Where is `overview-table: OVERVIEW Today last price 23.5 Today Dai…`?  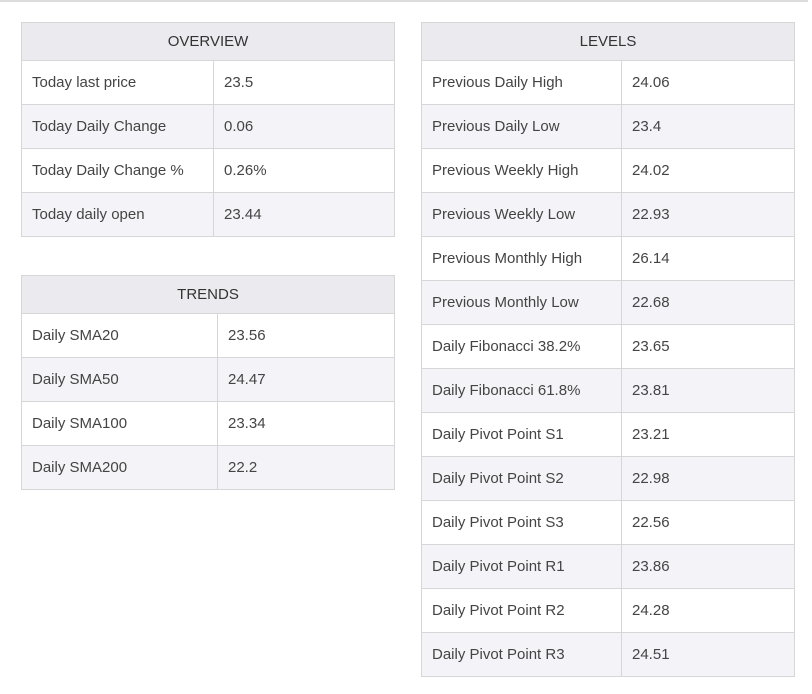 overview-table: OVERVIEW Today last price 23.5 Today Dai… is located at coordinates (208, 129).